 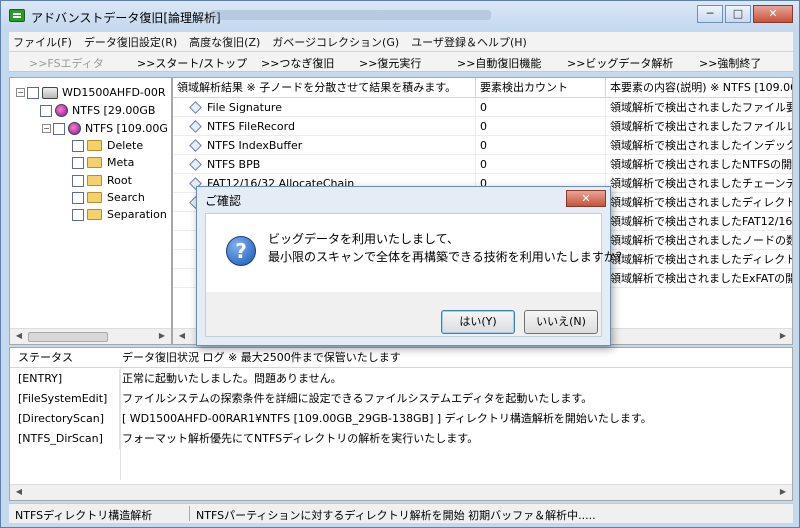 I want to click on tree-item-label: NTFS [109.00G, so click(x=126, y=128).